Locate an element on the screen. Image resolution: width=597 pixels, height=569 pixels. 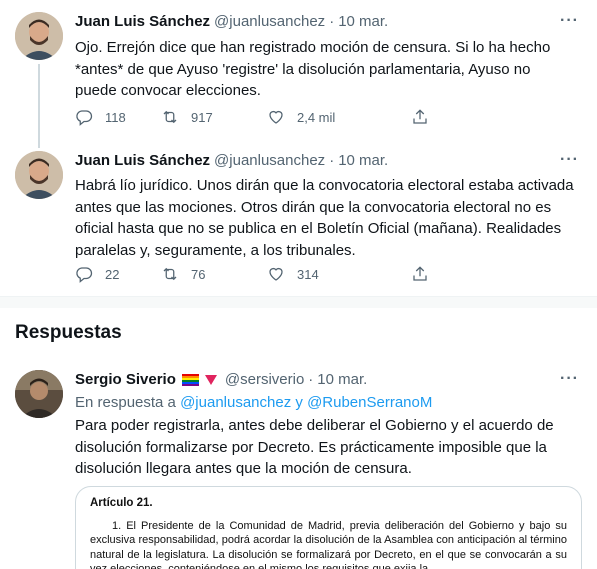
thread-line is located at coordinates (39, 106).